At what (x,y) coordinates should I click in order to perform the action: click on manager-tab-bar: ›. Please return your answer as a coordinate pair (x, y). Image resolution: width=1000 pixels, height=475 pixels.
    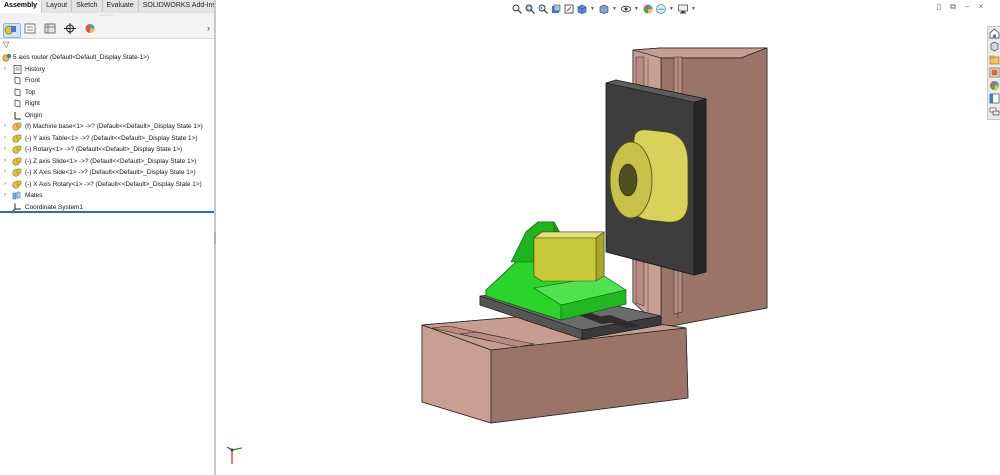
    Looking at the image, I should click on (107, 30).